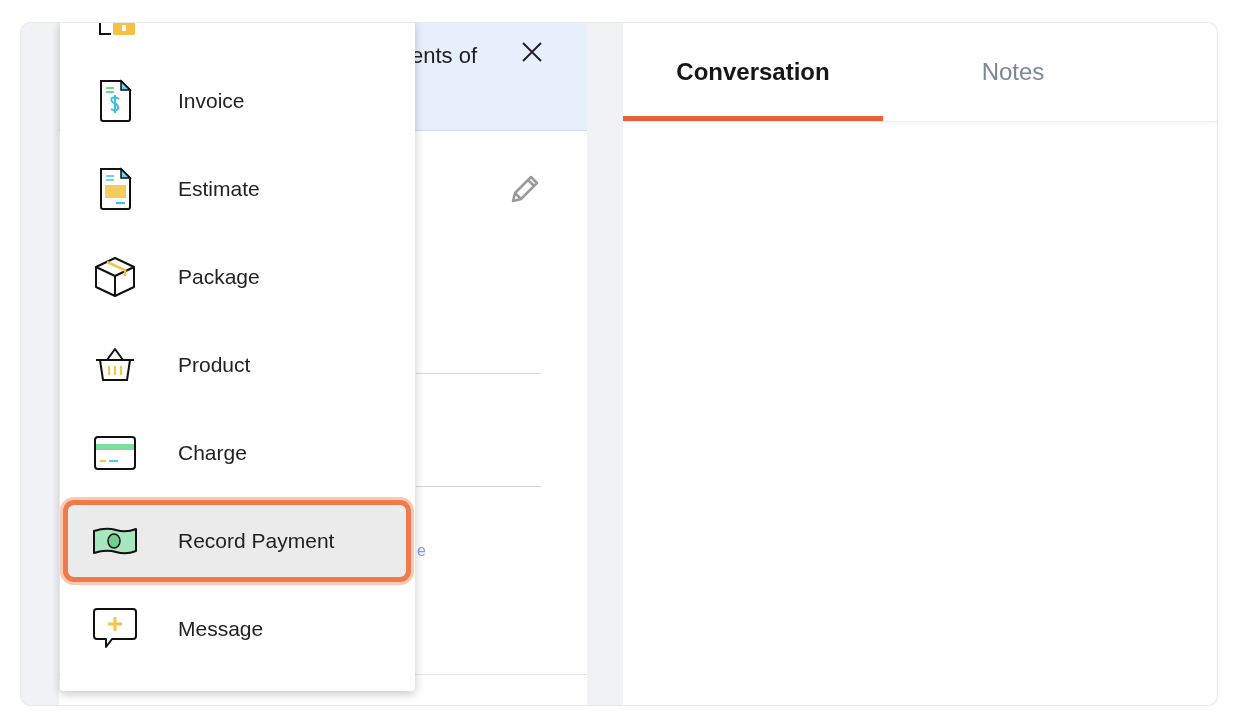 The image size is (1242, 720). I want to click on menu-item: Charge, so click(237, 453).